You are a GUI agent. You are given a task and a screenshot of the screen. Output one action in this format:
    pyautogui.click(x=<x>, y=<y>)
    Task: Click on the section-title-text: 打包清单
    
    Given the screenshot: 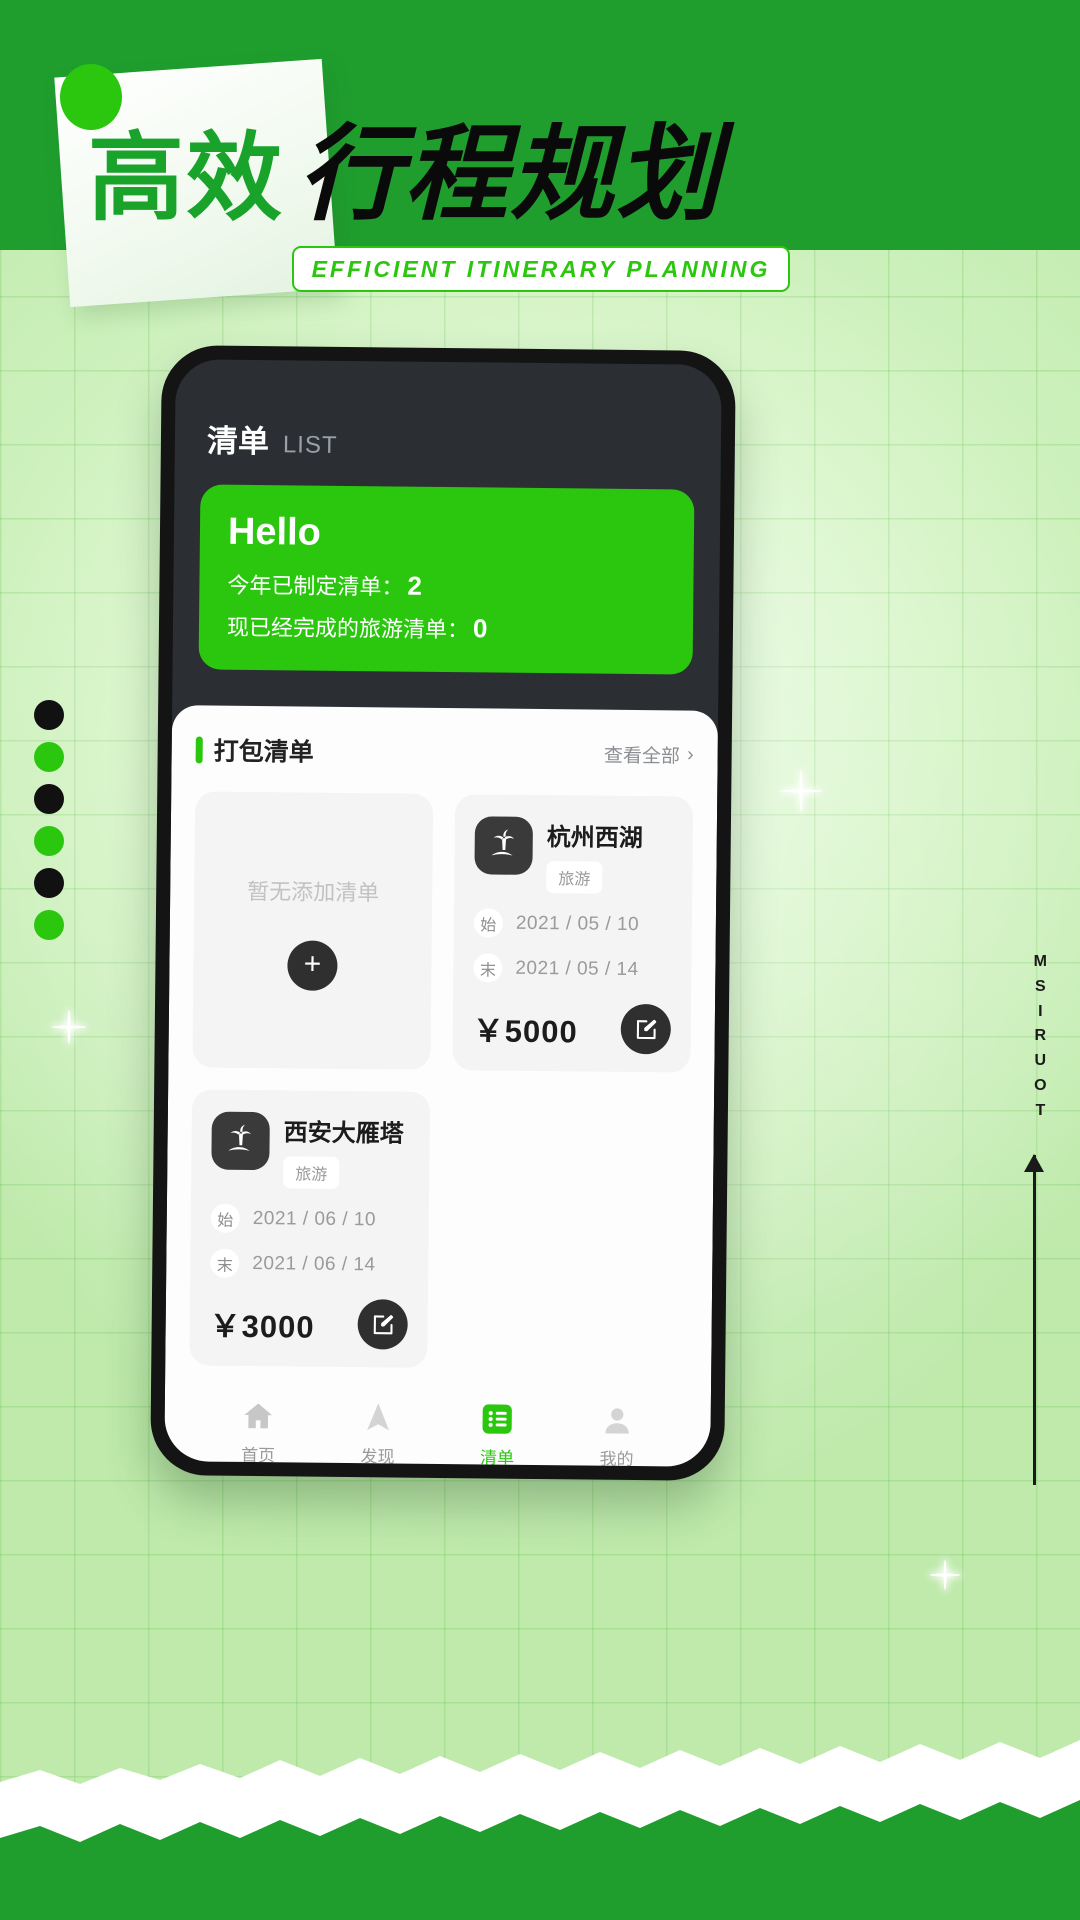 What is the action you would take?
    pyautogui.click(x=263, y=752)
    